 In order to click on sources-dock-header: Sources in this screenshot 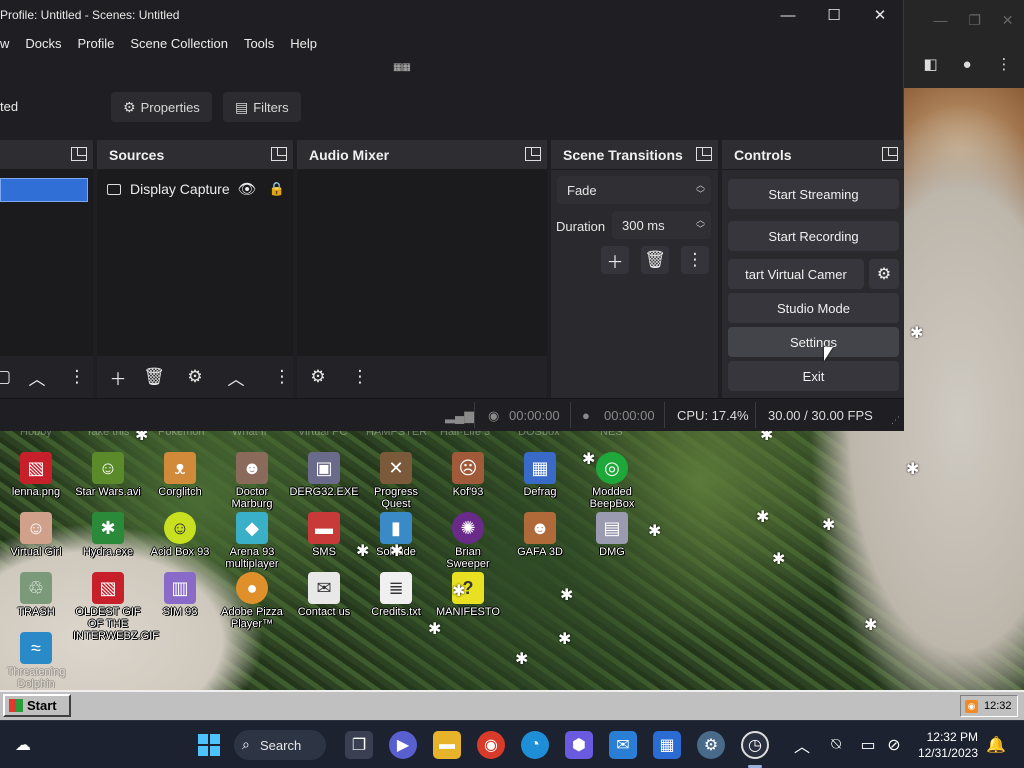, I will do `click(195, 155)`.